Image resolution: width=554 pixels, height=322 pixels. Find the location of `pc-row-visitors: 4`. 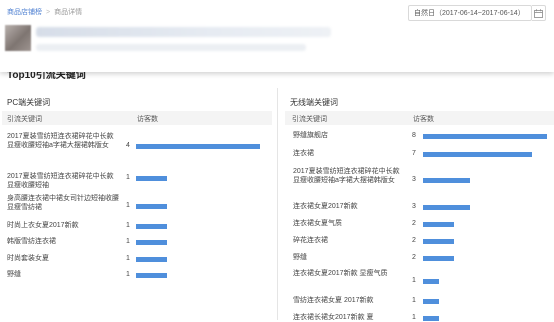

pc-row-visitors: 4 is located at coordinates (128, 145).